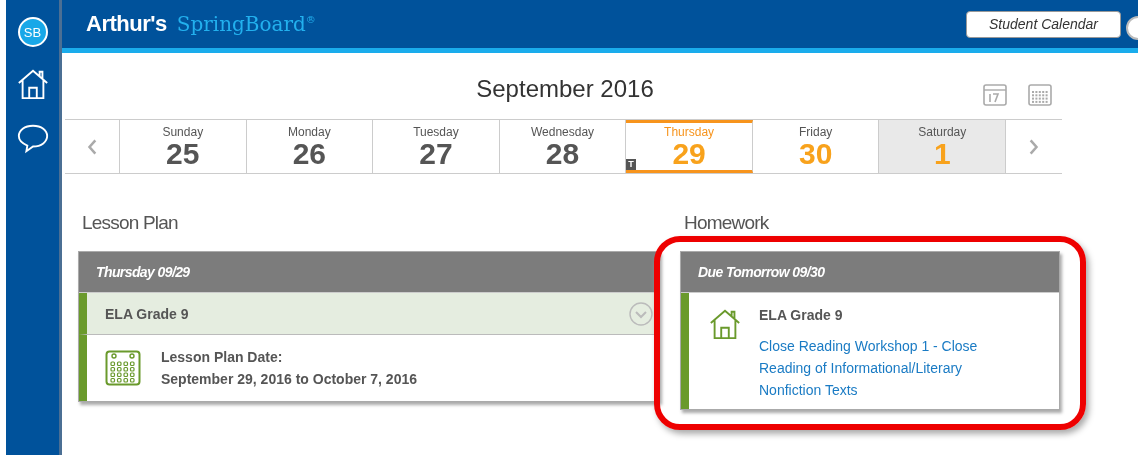 The width and height of the screenshot is (1138, 455). I want to click on date-label: Lesson Plan Date:, so click(222, 357).